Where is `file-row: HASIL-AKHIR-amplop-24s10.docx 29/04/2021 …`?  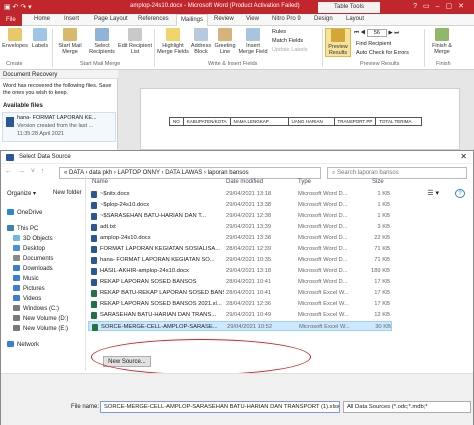
file-row: HASIL-AKHIR-amplop-24s10.docx 29/04/2021 … is located at coordinates (240, 271).